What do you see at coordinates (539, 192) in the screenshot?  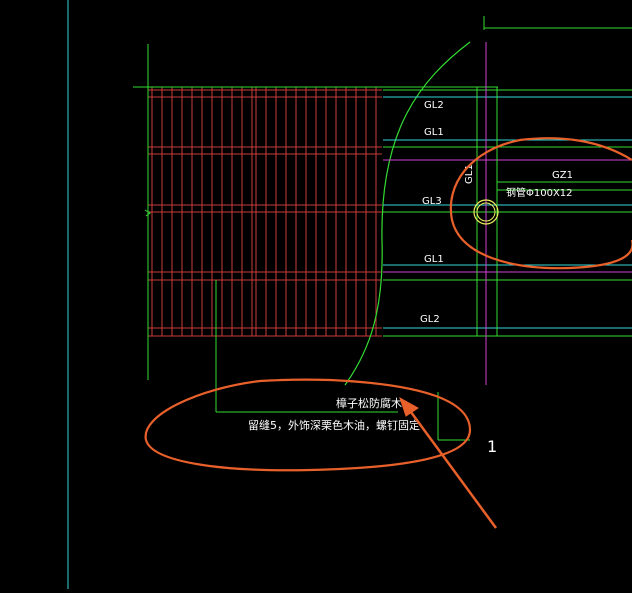 I see `steel-pipe-label: 钢管Φ100X12` at bounding box center [539, 192].